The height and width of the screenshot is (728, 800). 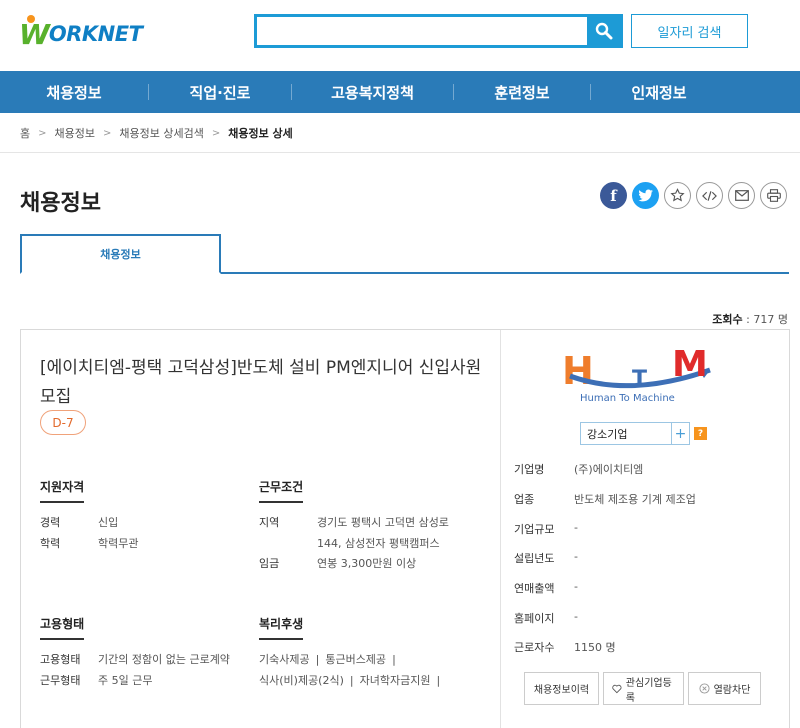 What do you see at coordinates (261, 382) in the screenshot?
I see `job-title: [에이치티엠-평택 고덕삼성]반도체 설비 PM엔지니어 신입사원 모집` at bounding box center [261, 382].